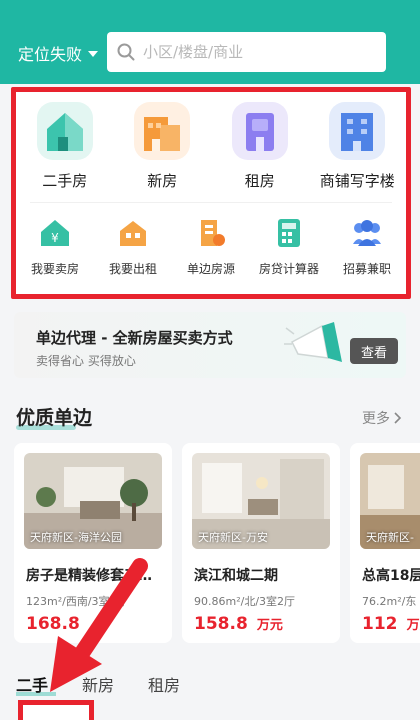 The height and width of the screenshot is (720, 420). Describe the element at coordinates (162, 131) in the screenshot. I see `building-icon` at that location.